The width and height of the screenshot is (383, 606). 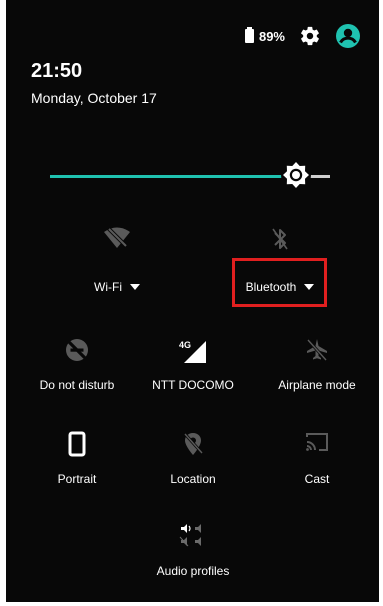 What do you see at coordinates (193, 385) in the screenshot?
I see `tile-mobile-data-label: NTT DOCOMO` at bounding box center [193, 385].